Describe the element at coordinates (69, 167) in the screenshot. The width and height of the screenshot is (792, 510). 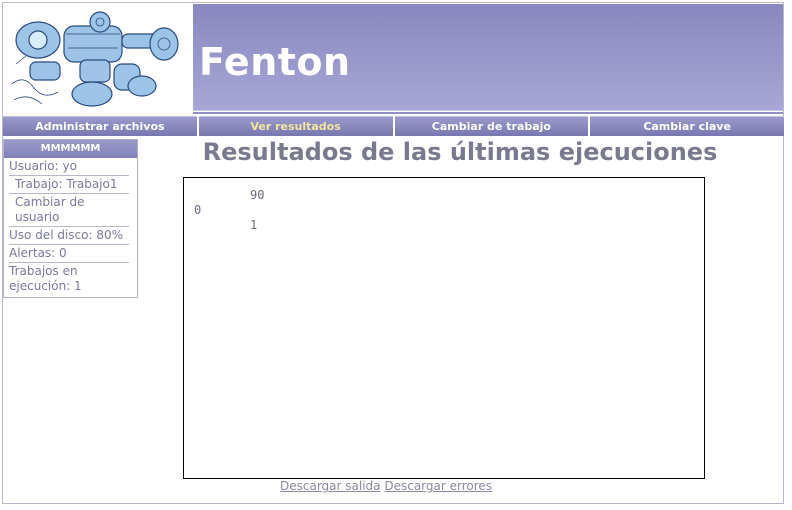
I see `sidebar-usuario: Usuario: yo` at that location.